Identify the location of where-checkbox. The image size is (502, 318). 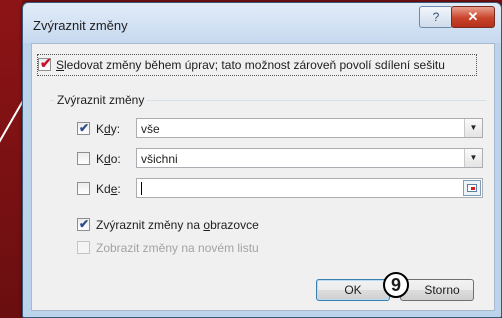
(83, 188).